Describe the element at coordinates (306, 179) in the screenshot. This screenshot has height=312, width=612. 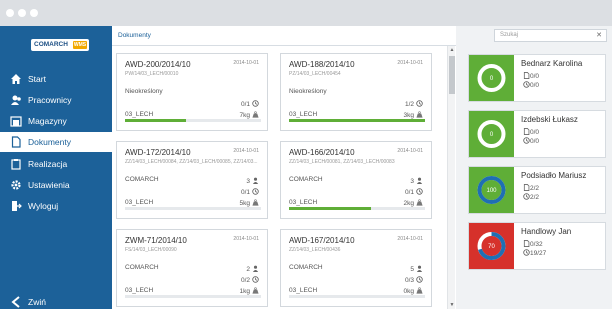
I see `customer-name: COMARCH` at that location.